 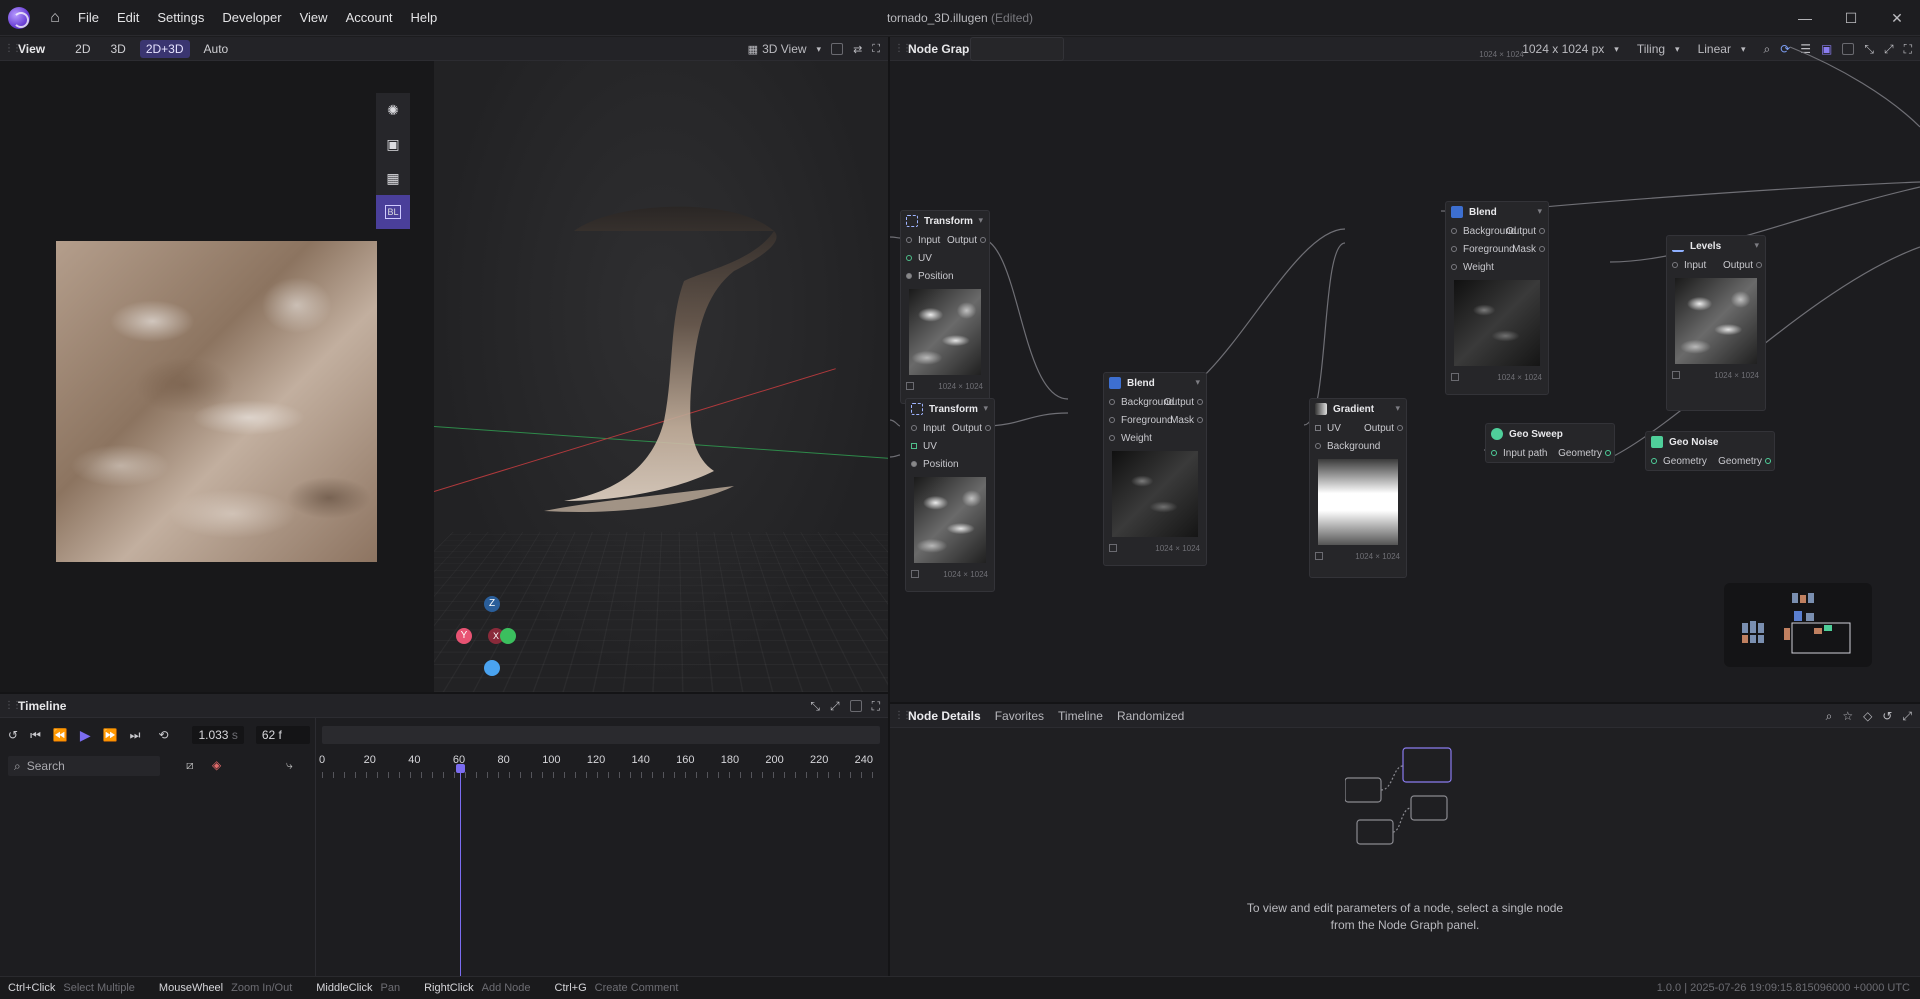 I want to click on menu-account: Account, so click(x=369, y=17).